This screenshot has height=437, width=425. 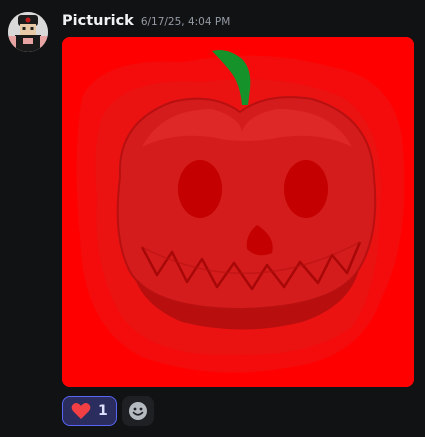 I want to click on message-header: Picturick 6/17/25, 4:04 PM, so click(x=146, y=21).